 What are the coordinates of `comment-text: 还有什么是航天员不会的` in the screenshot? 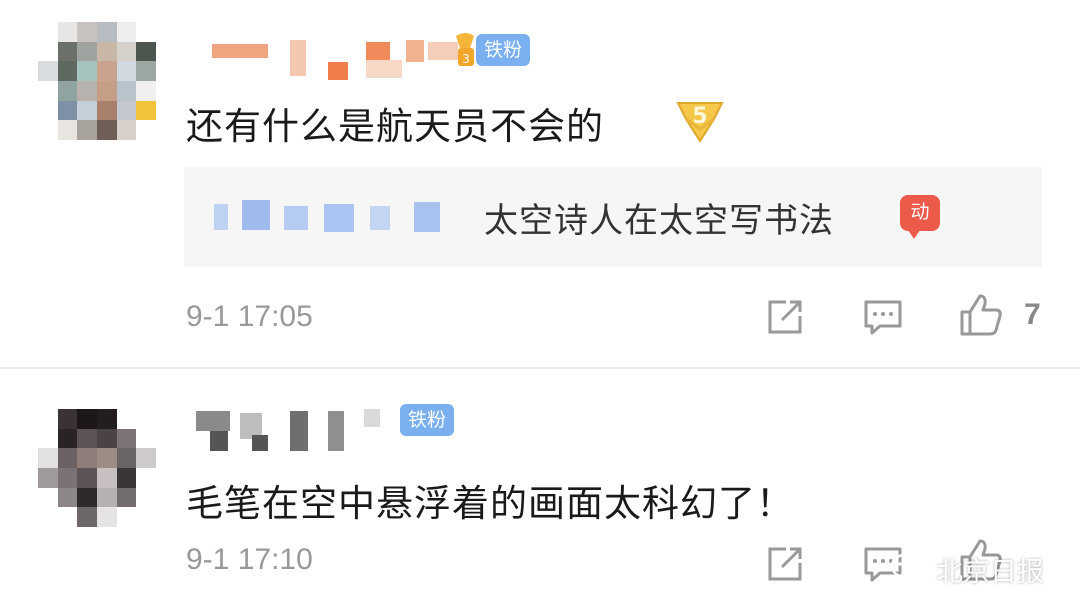 It's located at (395, 126).